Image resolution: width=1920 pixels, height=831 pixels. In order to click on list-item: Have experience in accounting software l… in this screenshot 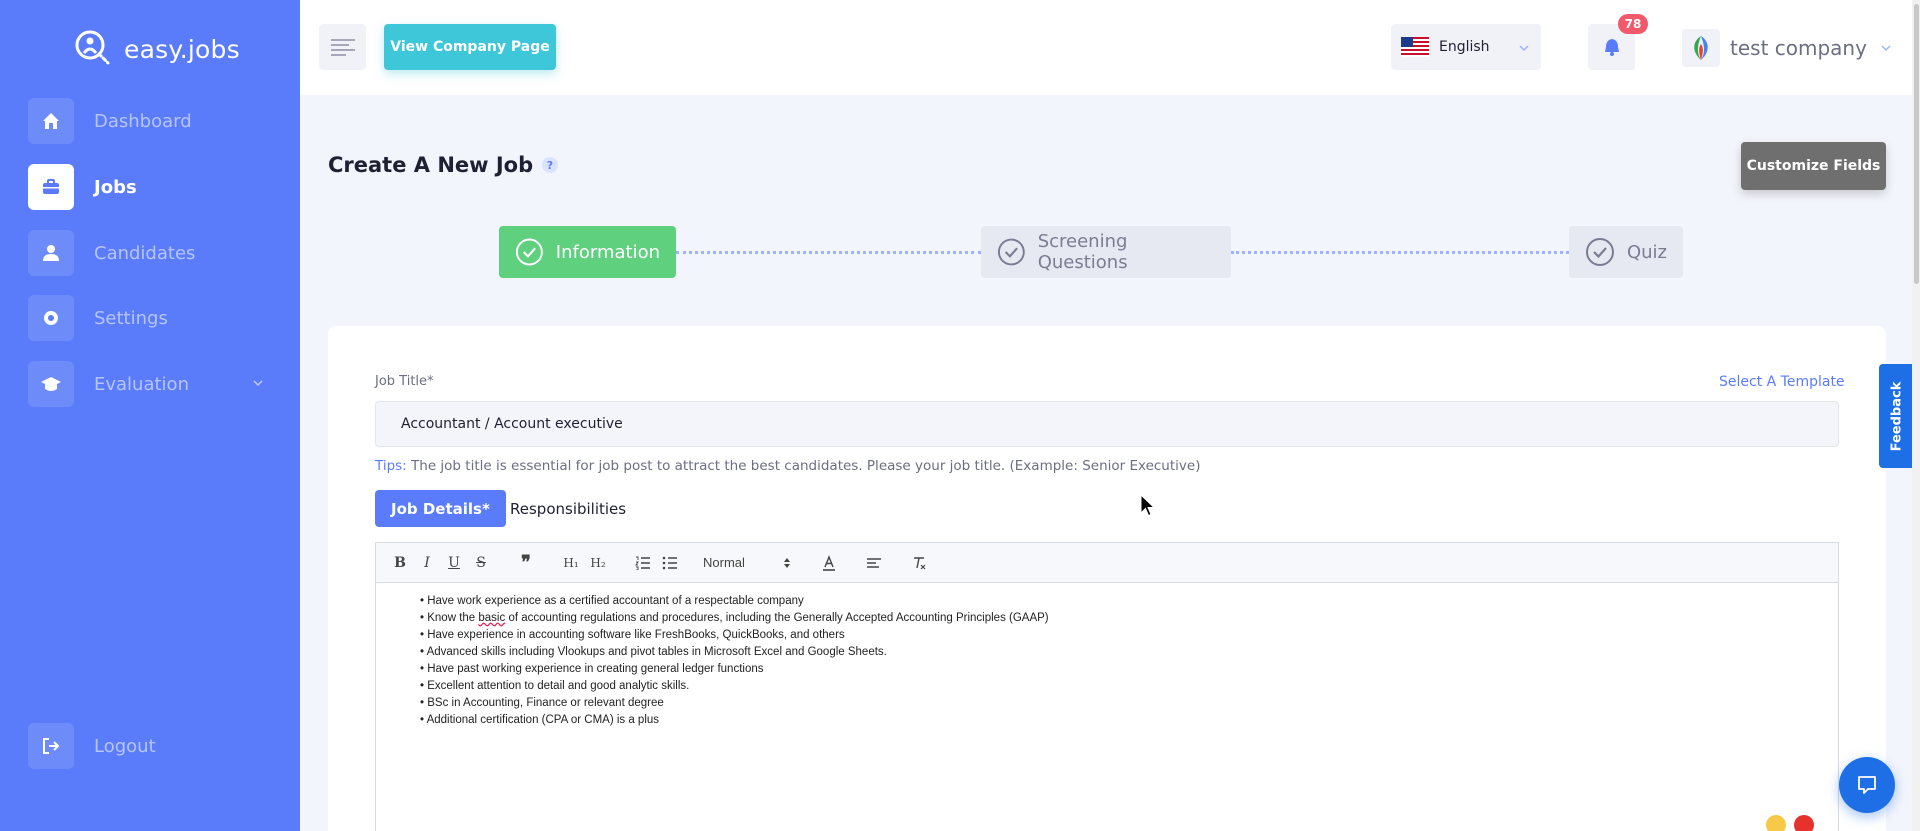, I will do `click(1129, 635)`.